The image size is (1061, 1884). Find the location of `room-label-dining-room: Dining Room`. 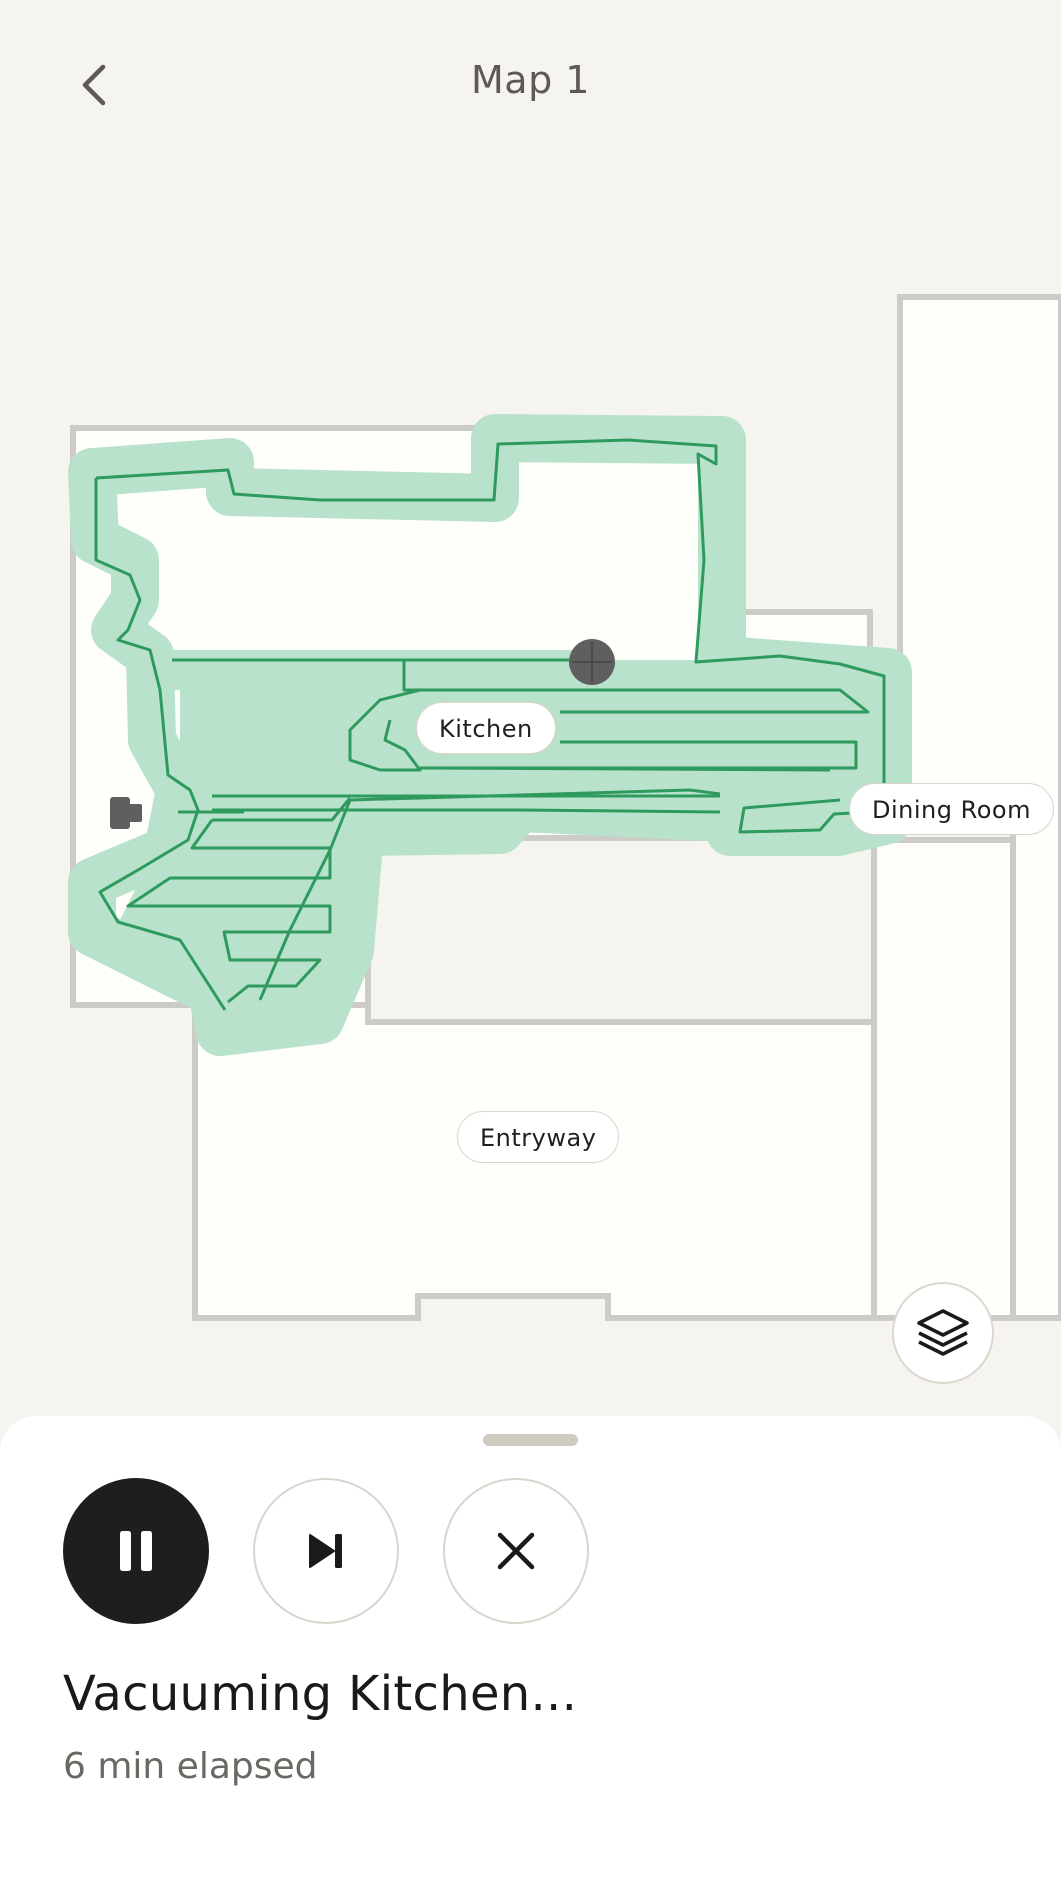

room-label-dining-room: Dining Room is located at coordinates (951, 809).